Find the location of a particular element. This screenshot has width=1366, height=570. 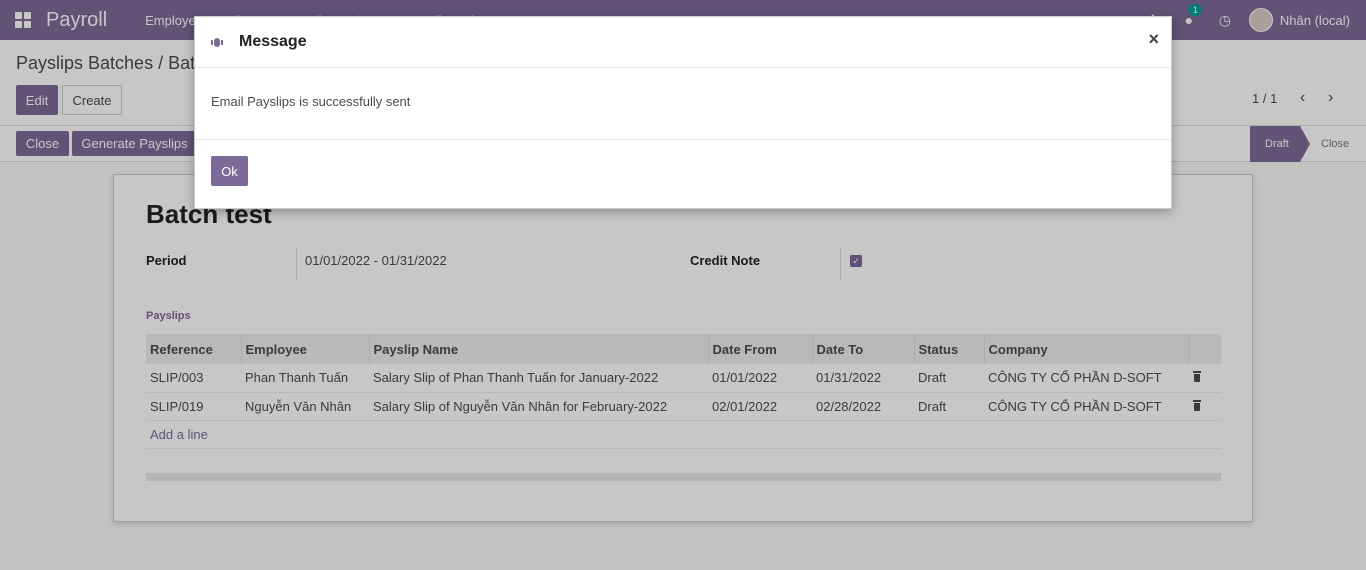

dialog-header: Message × is located at coordinates (683, 42).